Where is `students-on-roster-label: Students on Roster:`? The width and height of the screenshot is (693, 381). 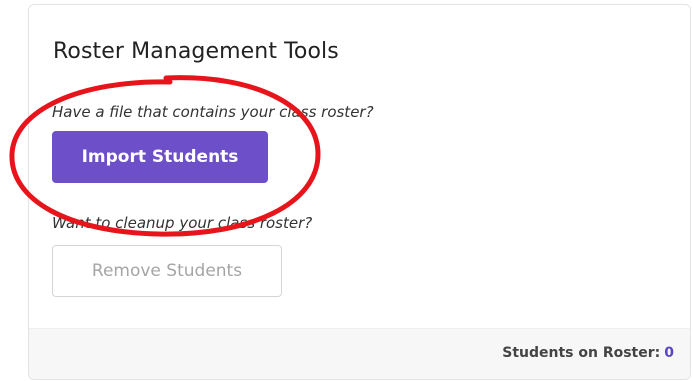
students-on-roster-label: Students on Roster: is located at coordinates (581, 353).